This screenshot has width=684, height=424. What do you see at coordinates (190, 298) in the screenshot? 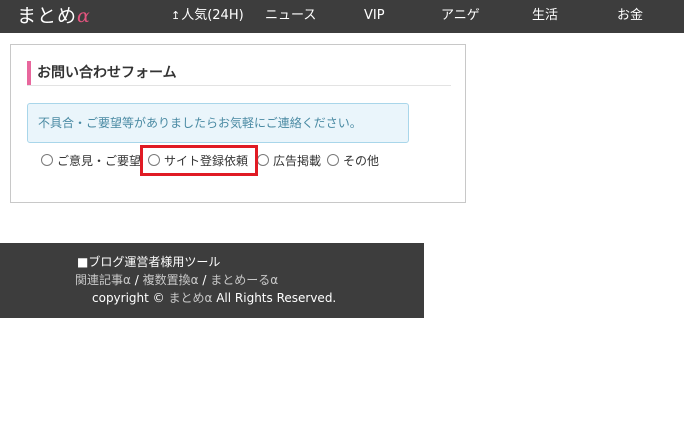
I see `copyright-site-link: まとめα` at bounding box center [190, 298].